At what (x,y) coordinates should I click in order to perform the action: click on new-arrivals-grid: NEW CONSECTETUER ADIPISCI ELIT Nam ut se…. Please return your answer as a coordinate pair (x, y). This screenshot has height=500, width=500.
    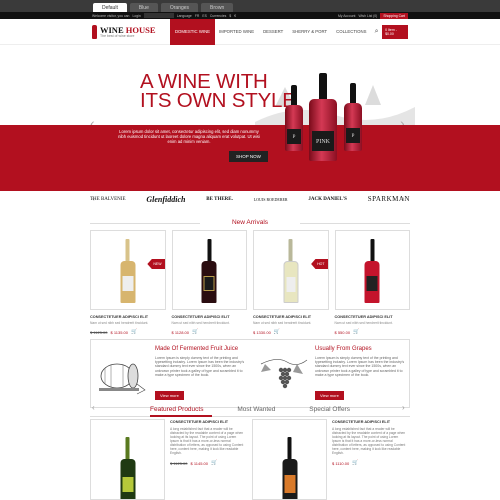
    Looking at the image, I should click on (250, 282).